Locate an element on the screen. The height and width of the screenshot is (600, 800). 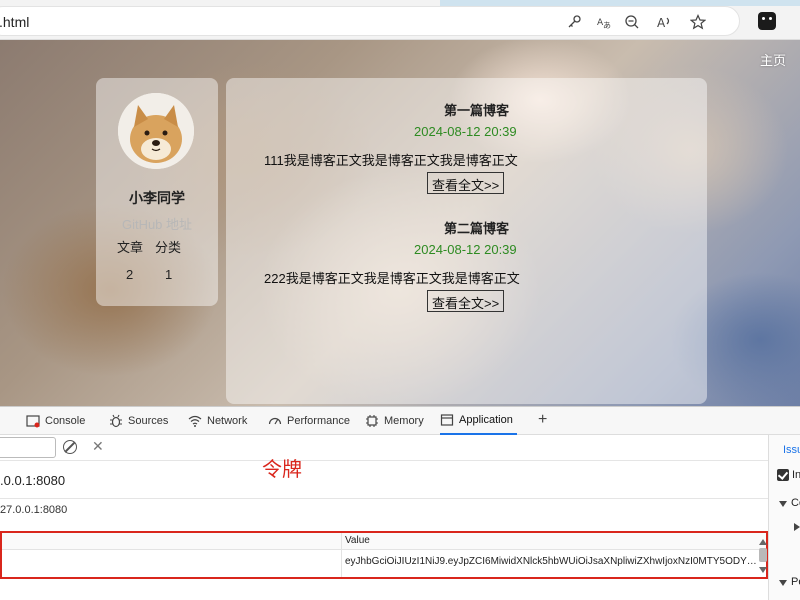
memory-chip-icon is located at coordinates (372, 421).